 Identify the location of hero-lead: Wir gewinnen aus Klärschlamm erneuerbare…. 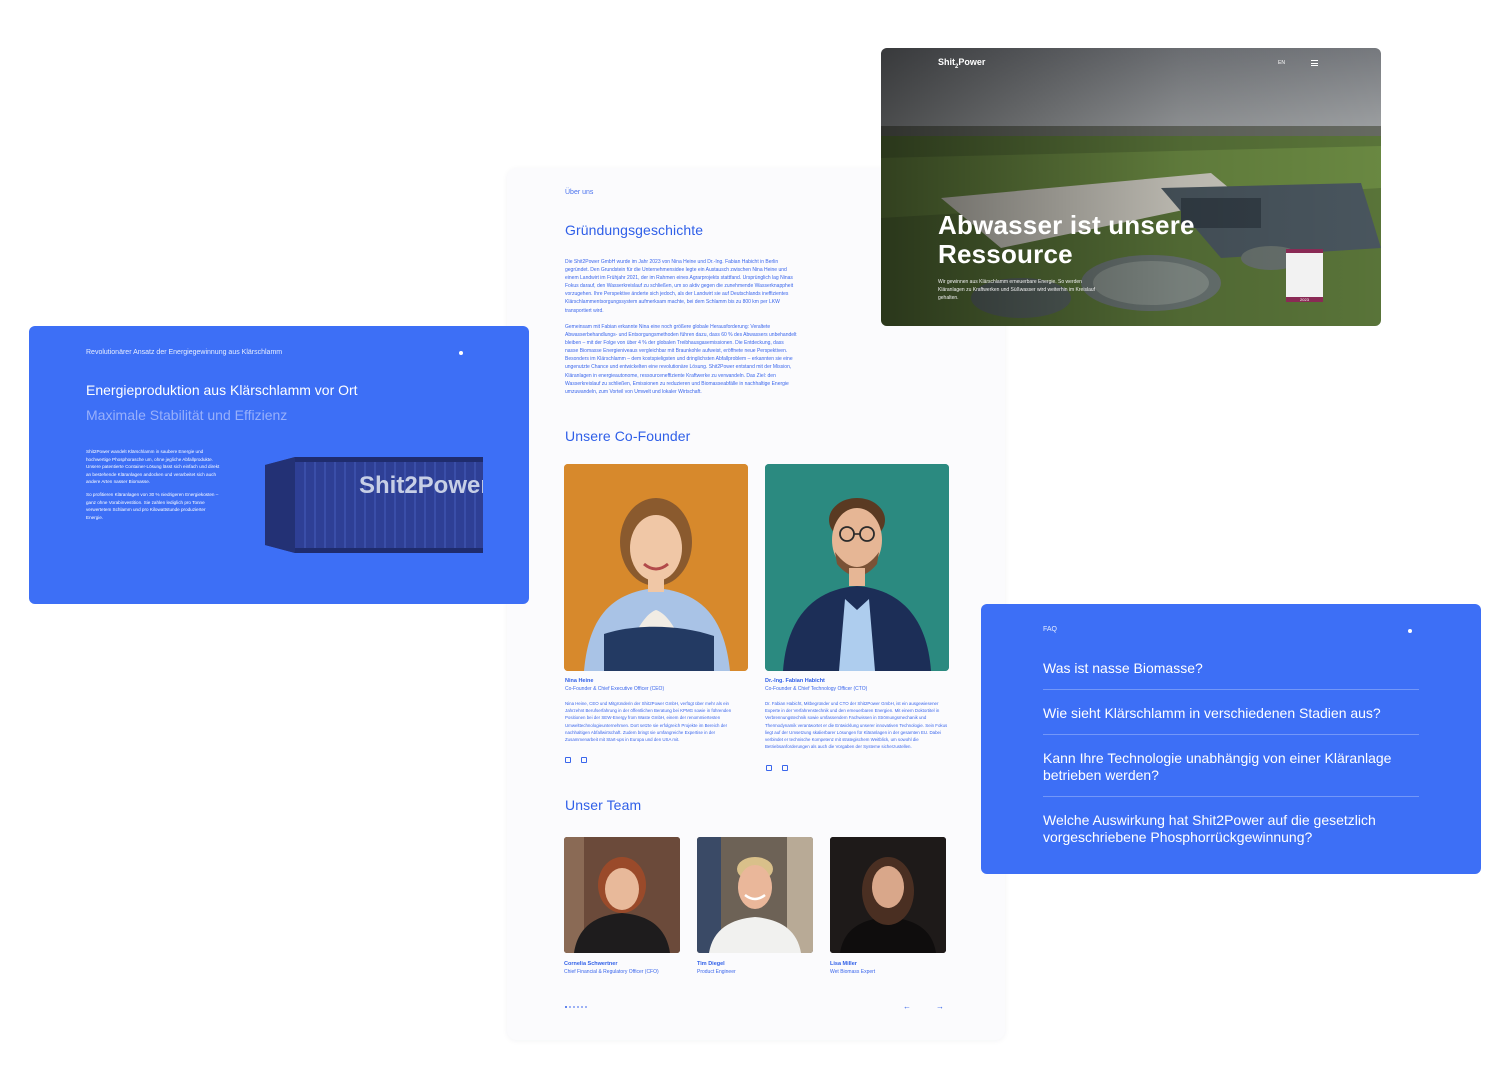
(1017, 290).